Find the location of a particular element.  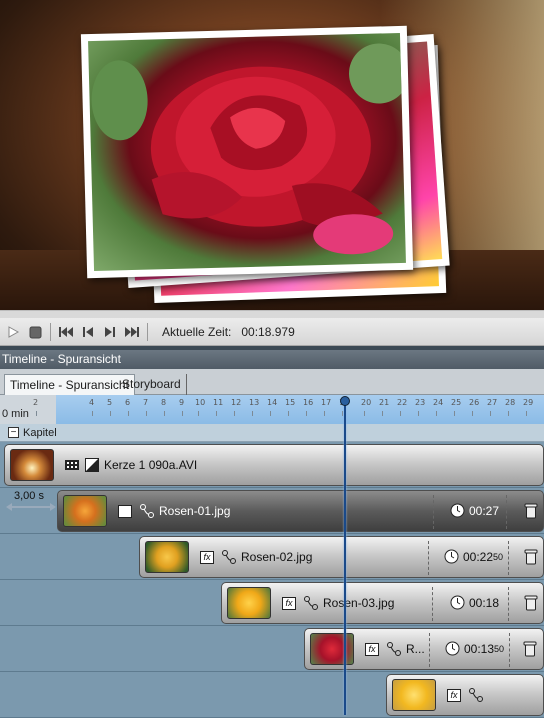

previous-frame-icon is located at coordinates (88, 332).